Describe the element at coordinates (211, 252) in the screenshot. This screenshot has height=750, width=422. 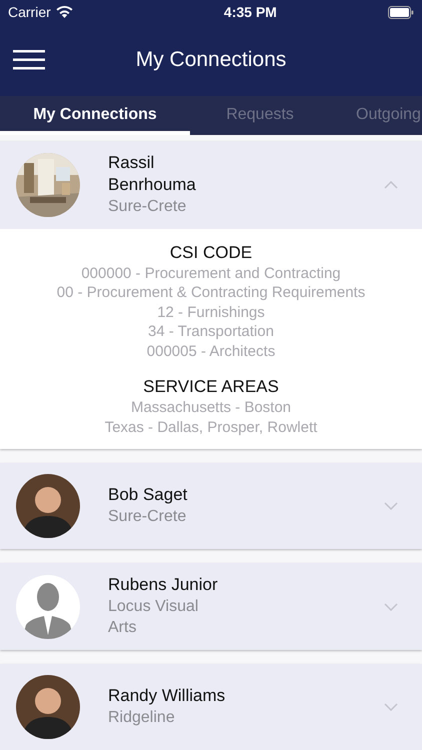
I see `section-heading: CSI CODE` at that location.